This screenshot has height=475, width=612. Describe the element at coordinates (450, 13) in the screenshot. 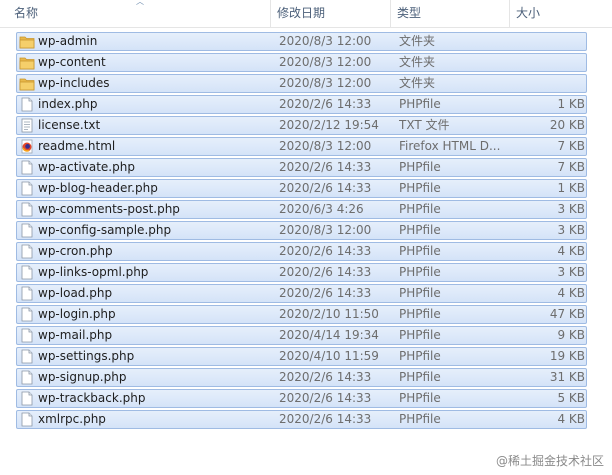

I see `column-header-type: 类型` at that location.